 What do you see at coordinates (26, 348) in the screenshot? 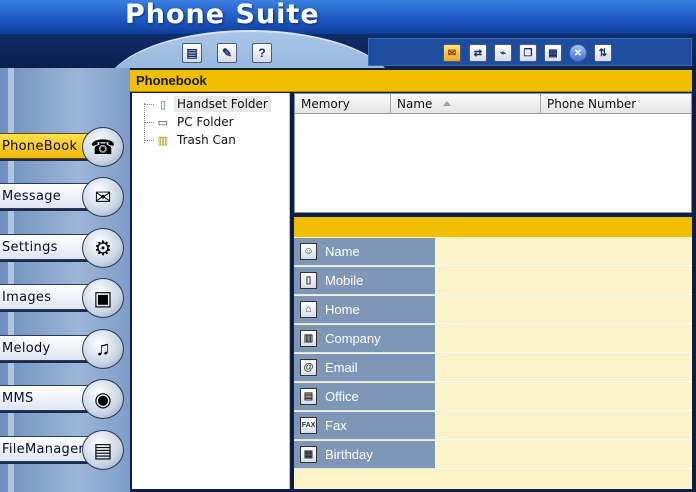
I see `sidebar-item-label: Melody` at bounding box center [26, 348].